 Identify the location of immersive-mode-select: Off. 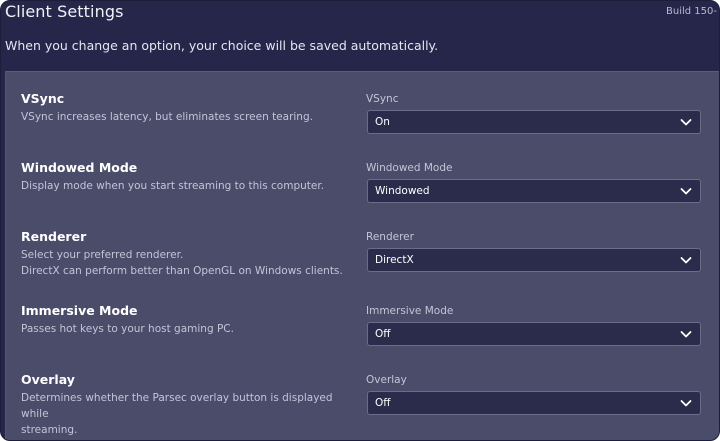
(534, 334).